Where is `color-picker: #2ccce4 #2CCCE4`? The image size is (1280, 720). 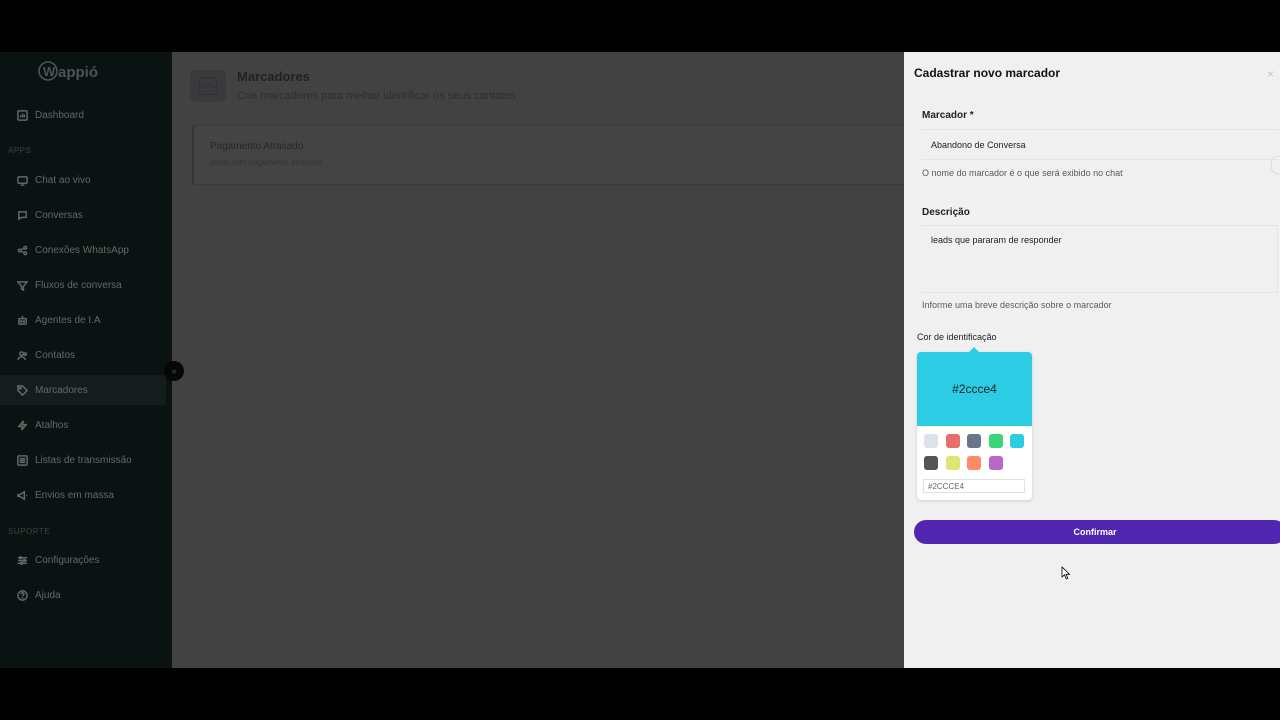 color-picker: #2ccce4 #2CCCE4 is located at coordinates (974, 423).